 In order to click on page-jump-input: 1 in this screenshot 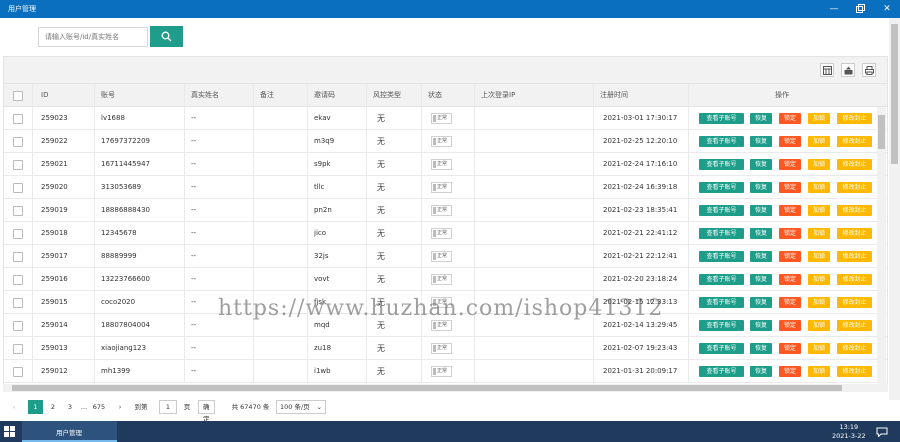, I will do `click(168, 407)`.